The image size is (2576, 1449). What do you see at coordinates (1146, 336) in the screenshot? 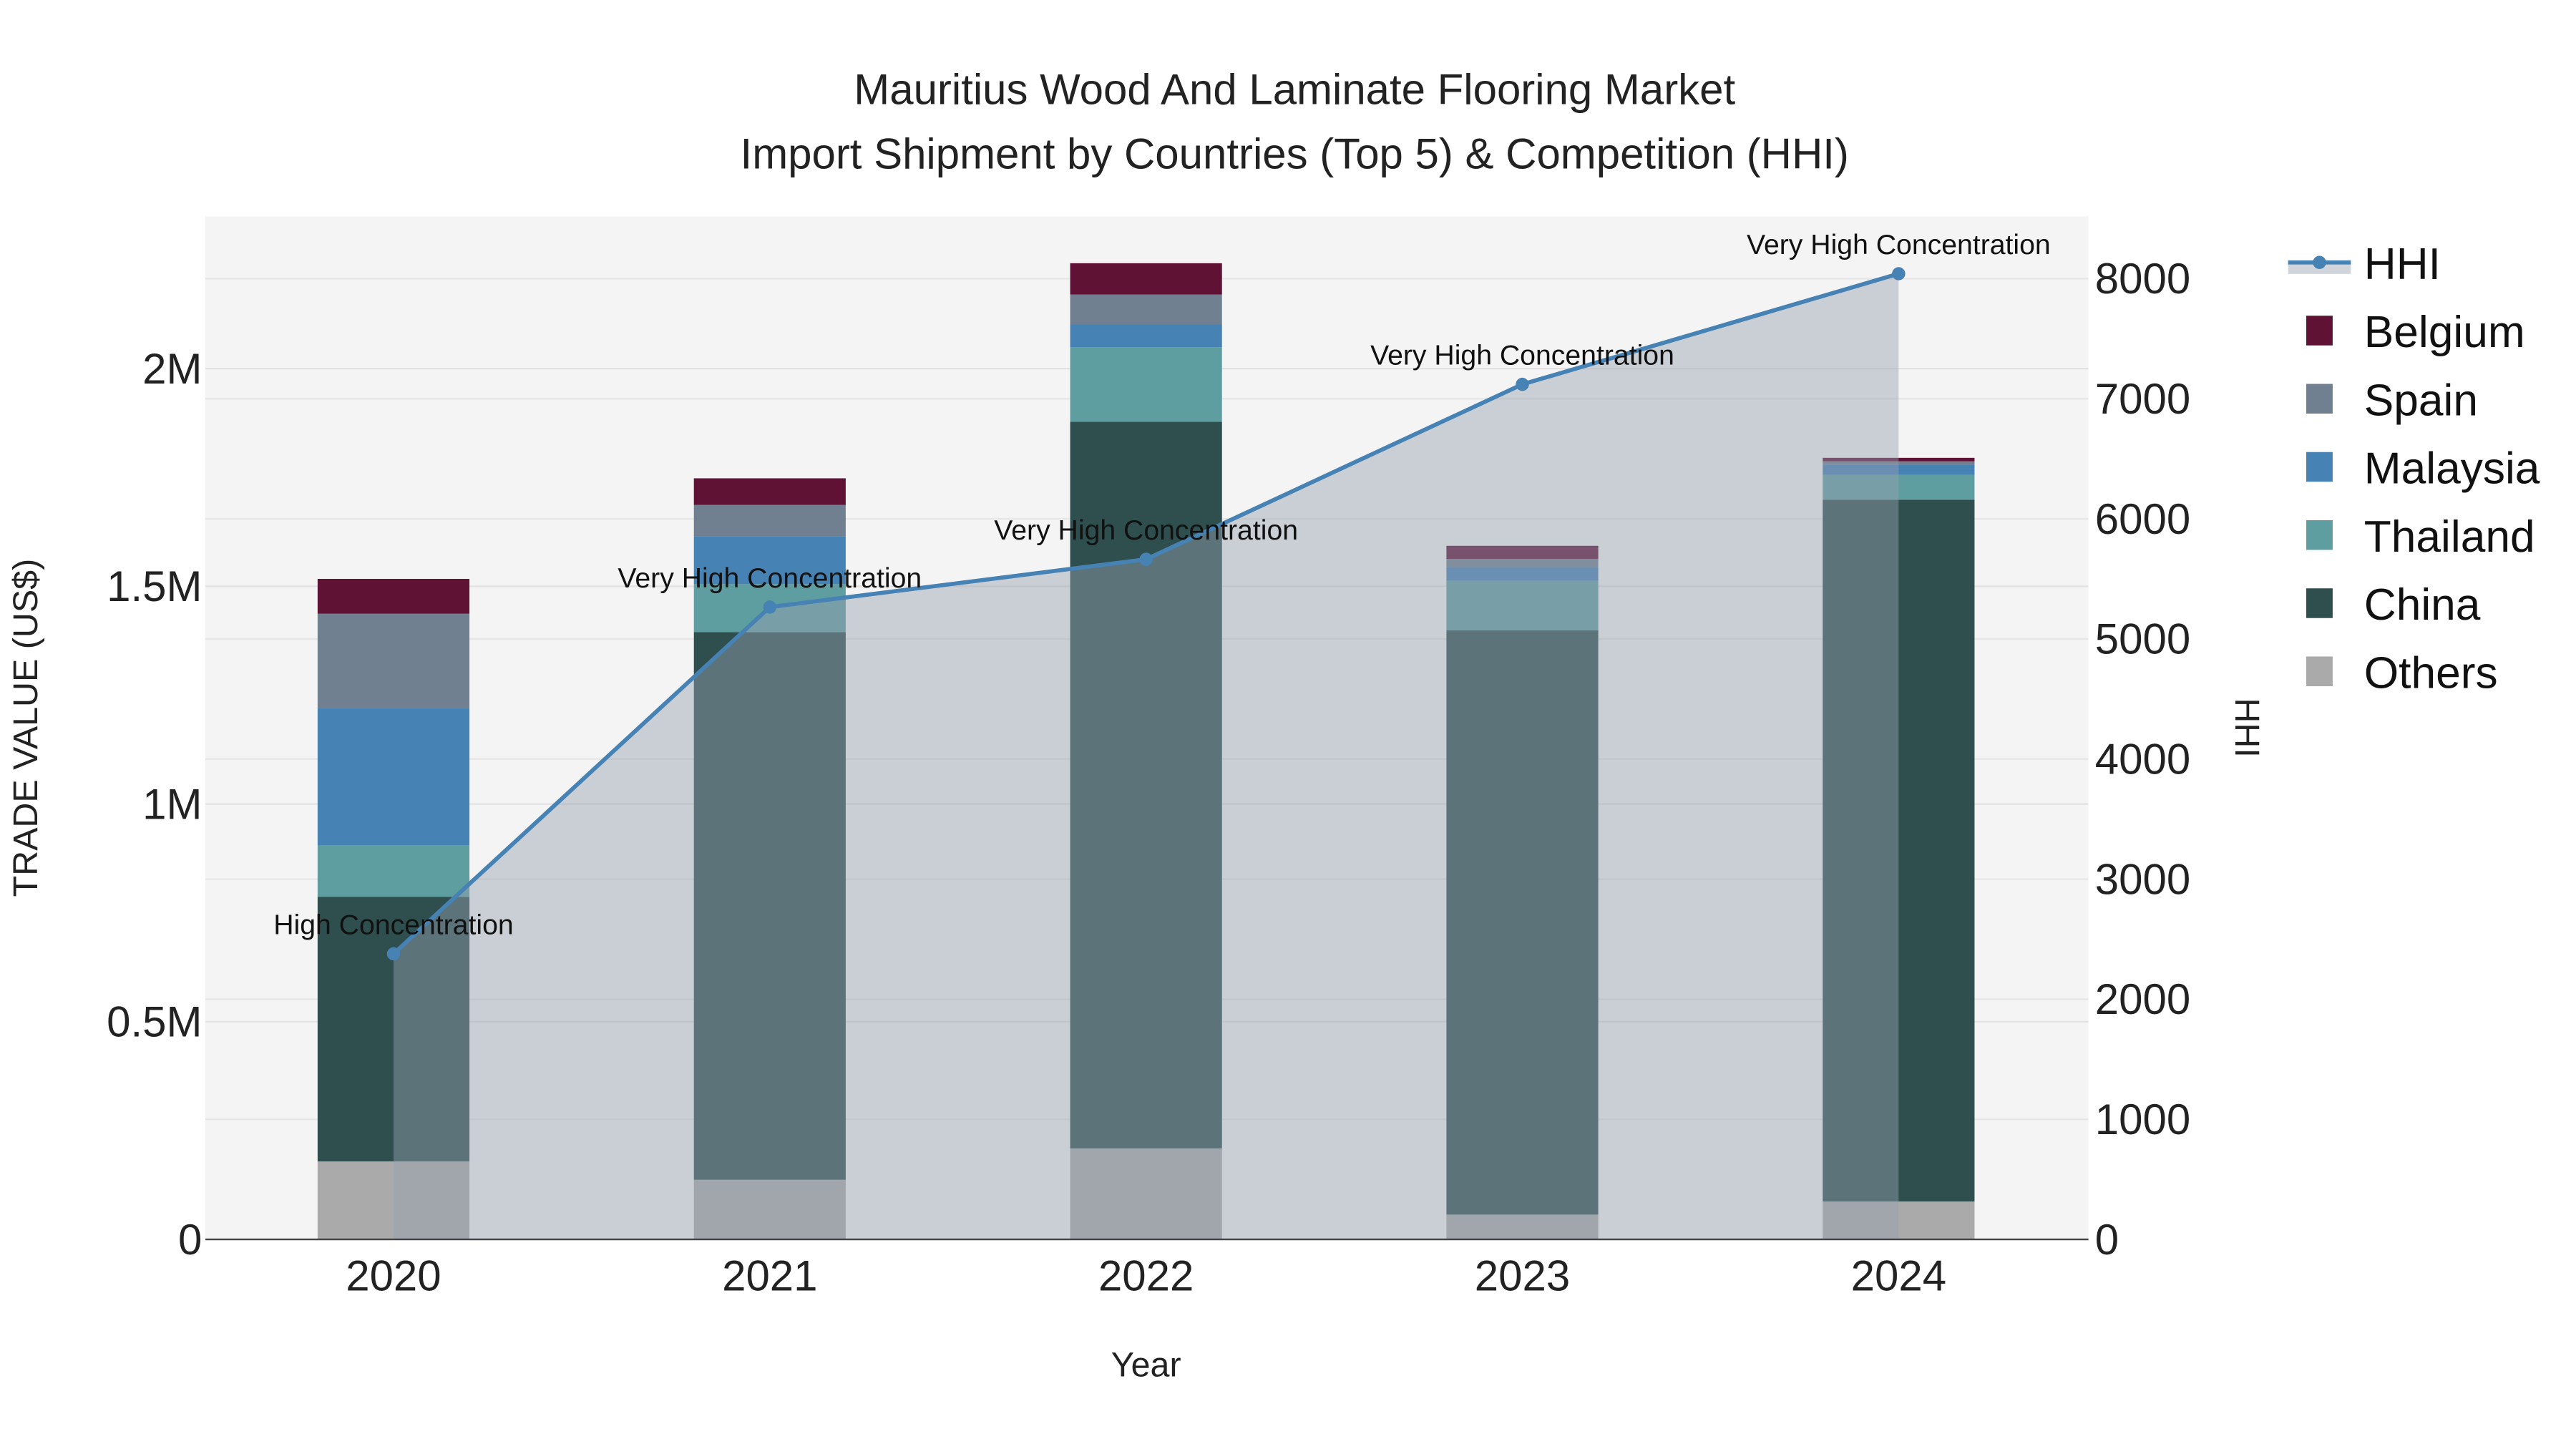
I see `bar-malaysia-2022` at bounding box center [1146, 336].